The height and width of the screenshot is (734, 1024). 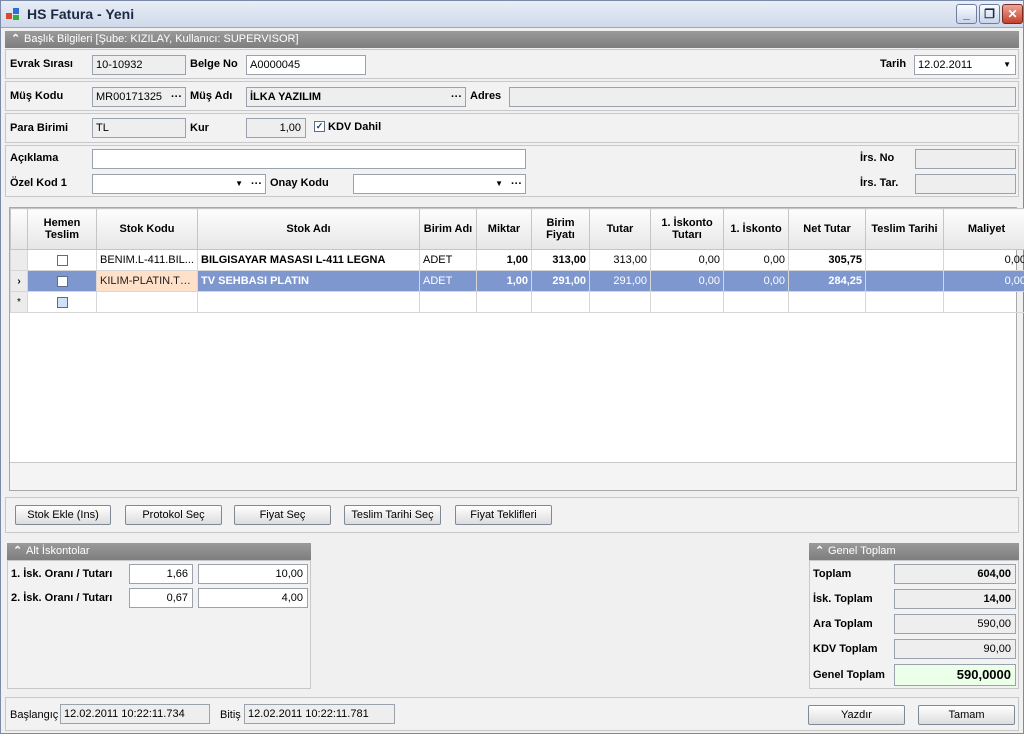 I want to click on yazdir-button: Yazdır, so click(x=856, y=715).